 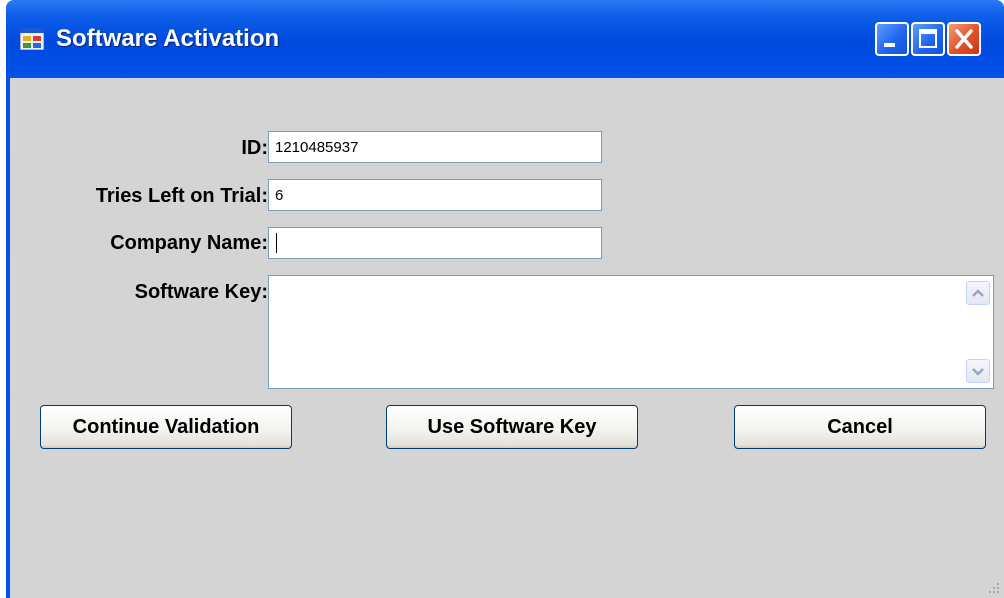 I want to click on software-key-field, so click(x=631, y=332).